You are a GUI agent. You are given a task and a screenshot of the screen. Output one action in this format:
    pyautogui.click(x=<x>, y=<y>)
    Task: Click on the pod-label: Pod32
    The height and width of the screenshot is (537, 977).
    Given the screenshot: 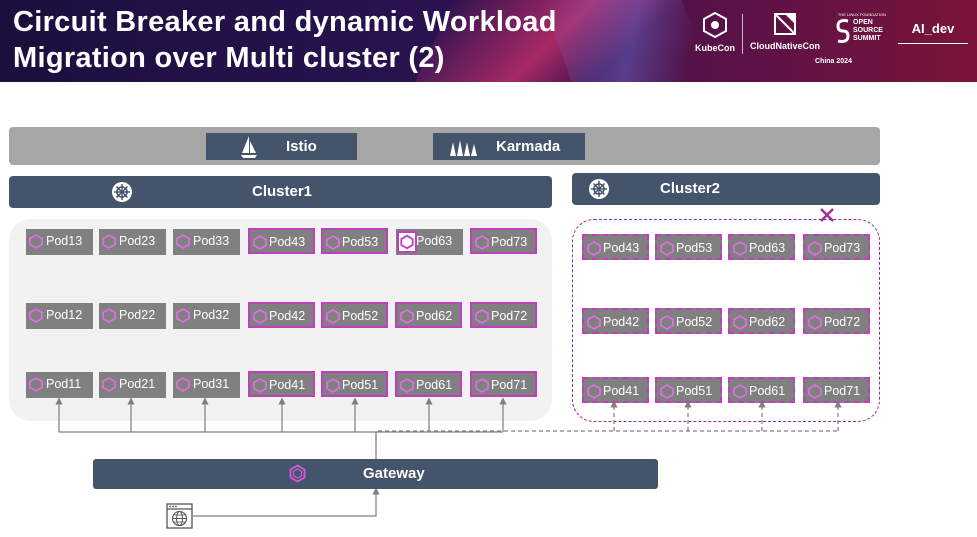 What is the action you would take?
    pyautogui.click(x=211, y=315)
    